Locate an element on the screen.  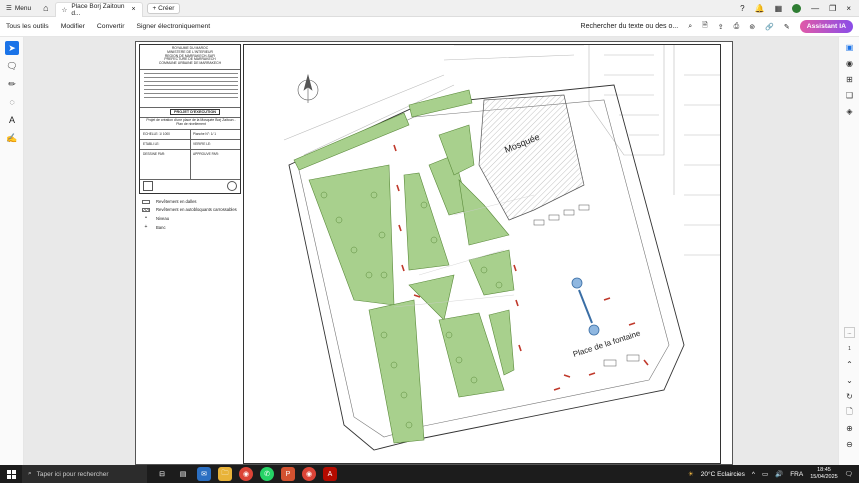
acrobat-icon: A is located at coordinates (330, 474).